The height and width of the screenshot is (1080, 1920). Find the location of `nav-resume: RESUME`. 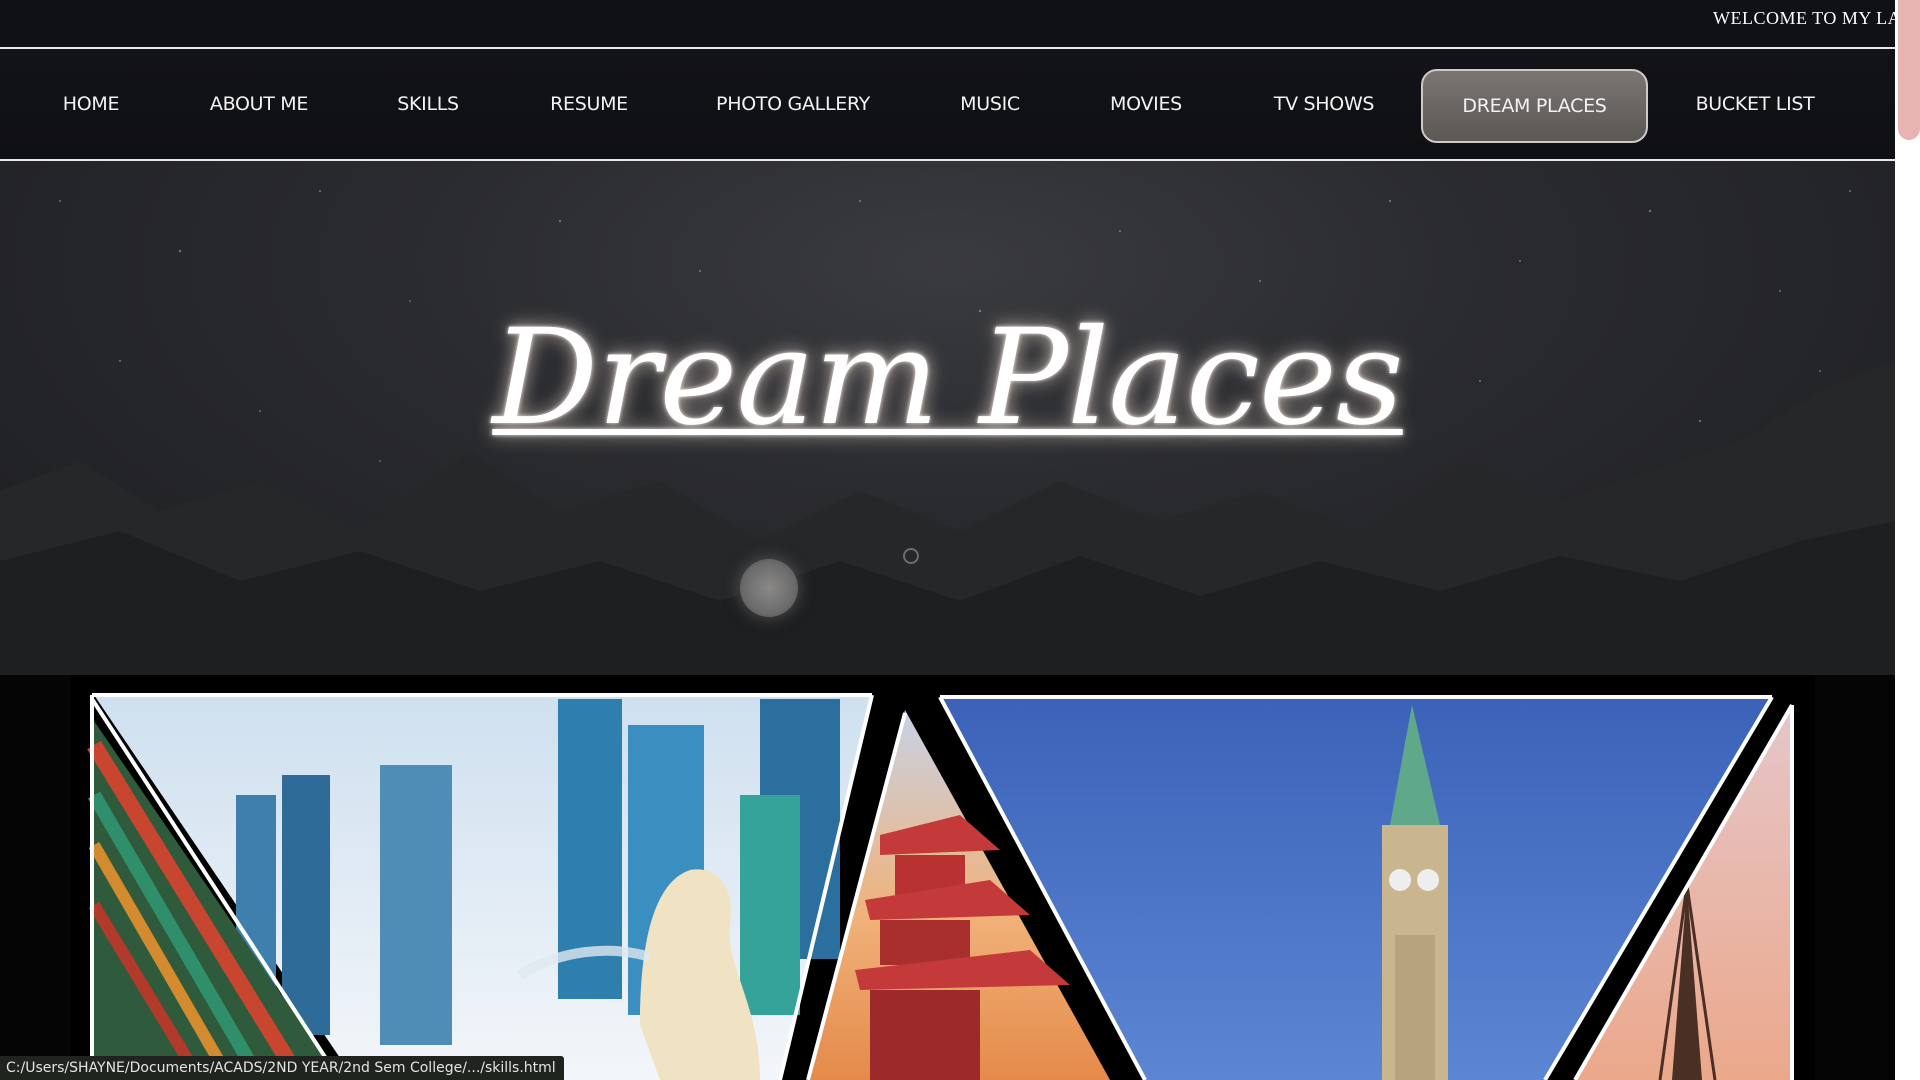

nav-resume: RESUME is located at coordinates (589, 104).